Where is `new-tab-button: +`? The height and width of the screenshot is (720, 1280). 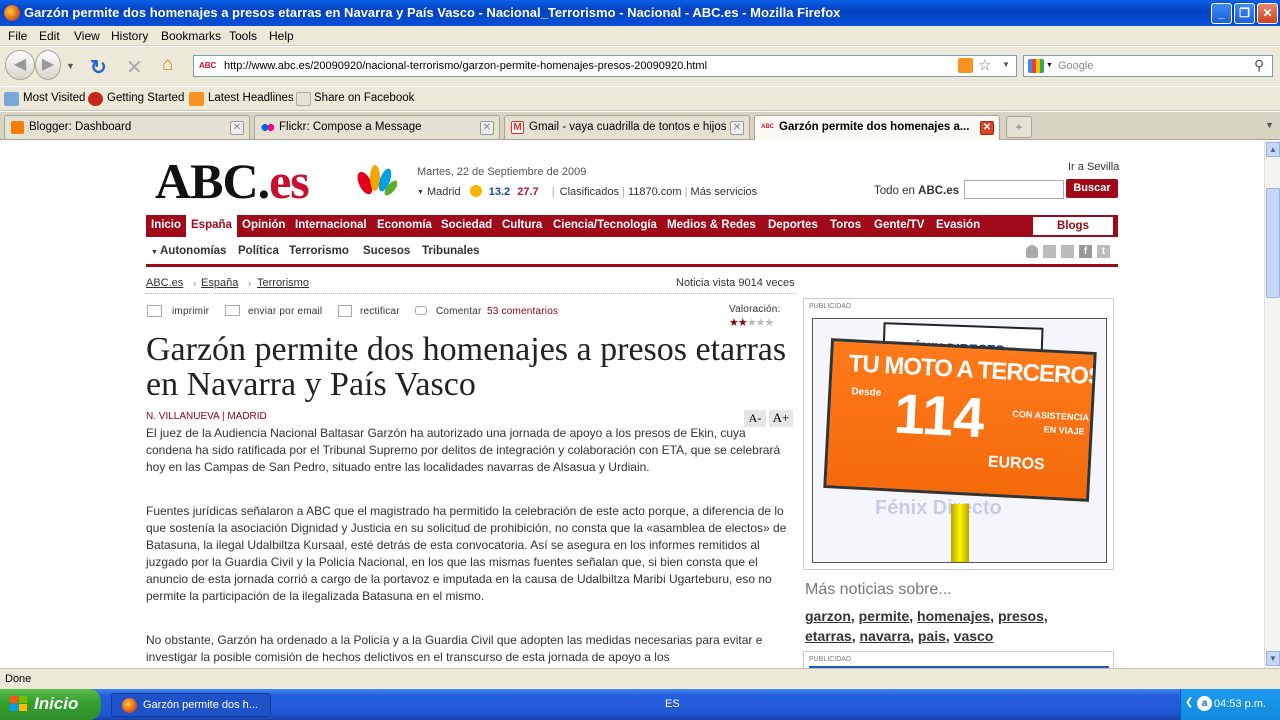
new-tab-button: + is located at coordinates (1019, 127).